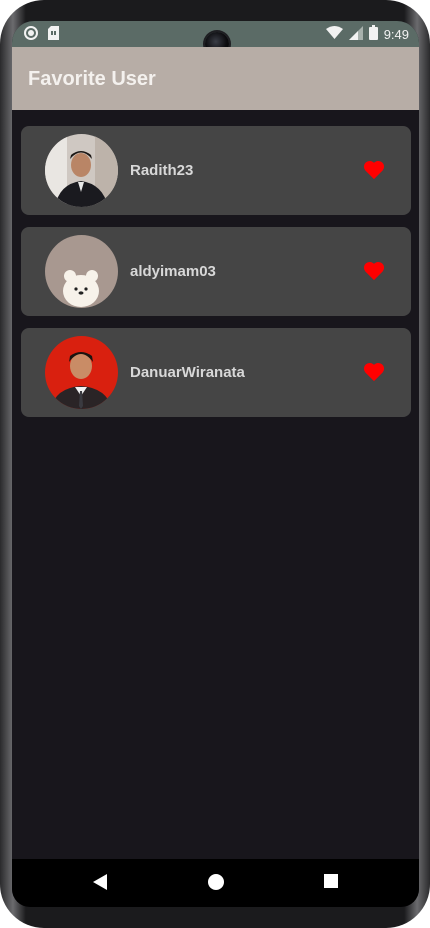 This screenshot has width=430, height=928. What do you see at coordinates (31, 35) in the screenshot?
I see `record-icon` at bounding box center [31, 35].